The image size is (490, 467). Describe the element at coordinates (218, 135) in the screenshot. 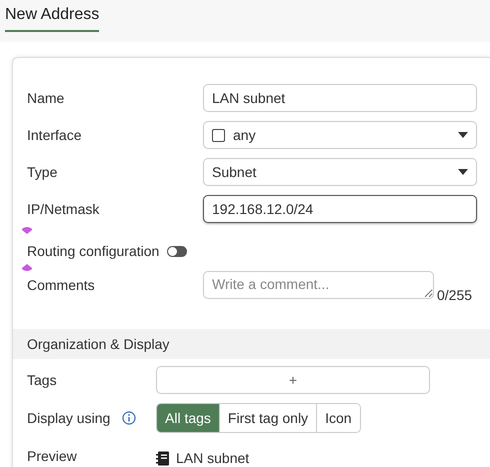

I see `square-icon` at that location.